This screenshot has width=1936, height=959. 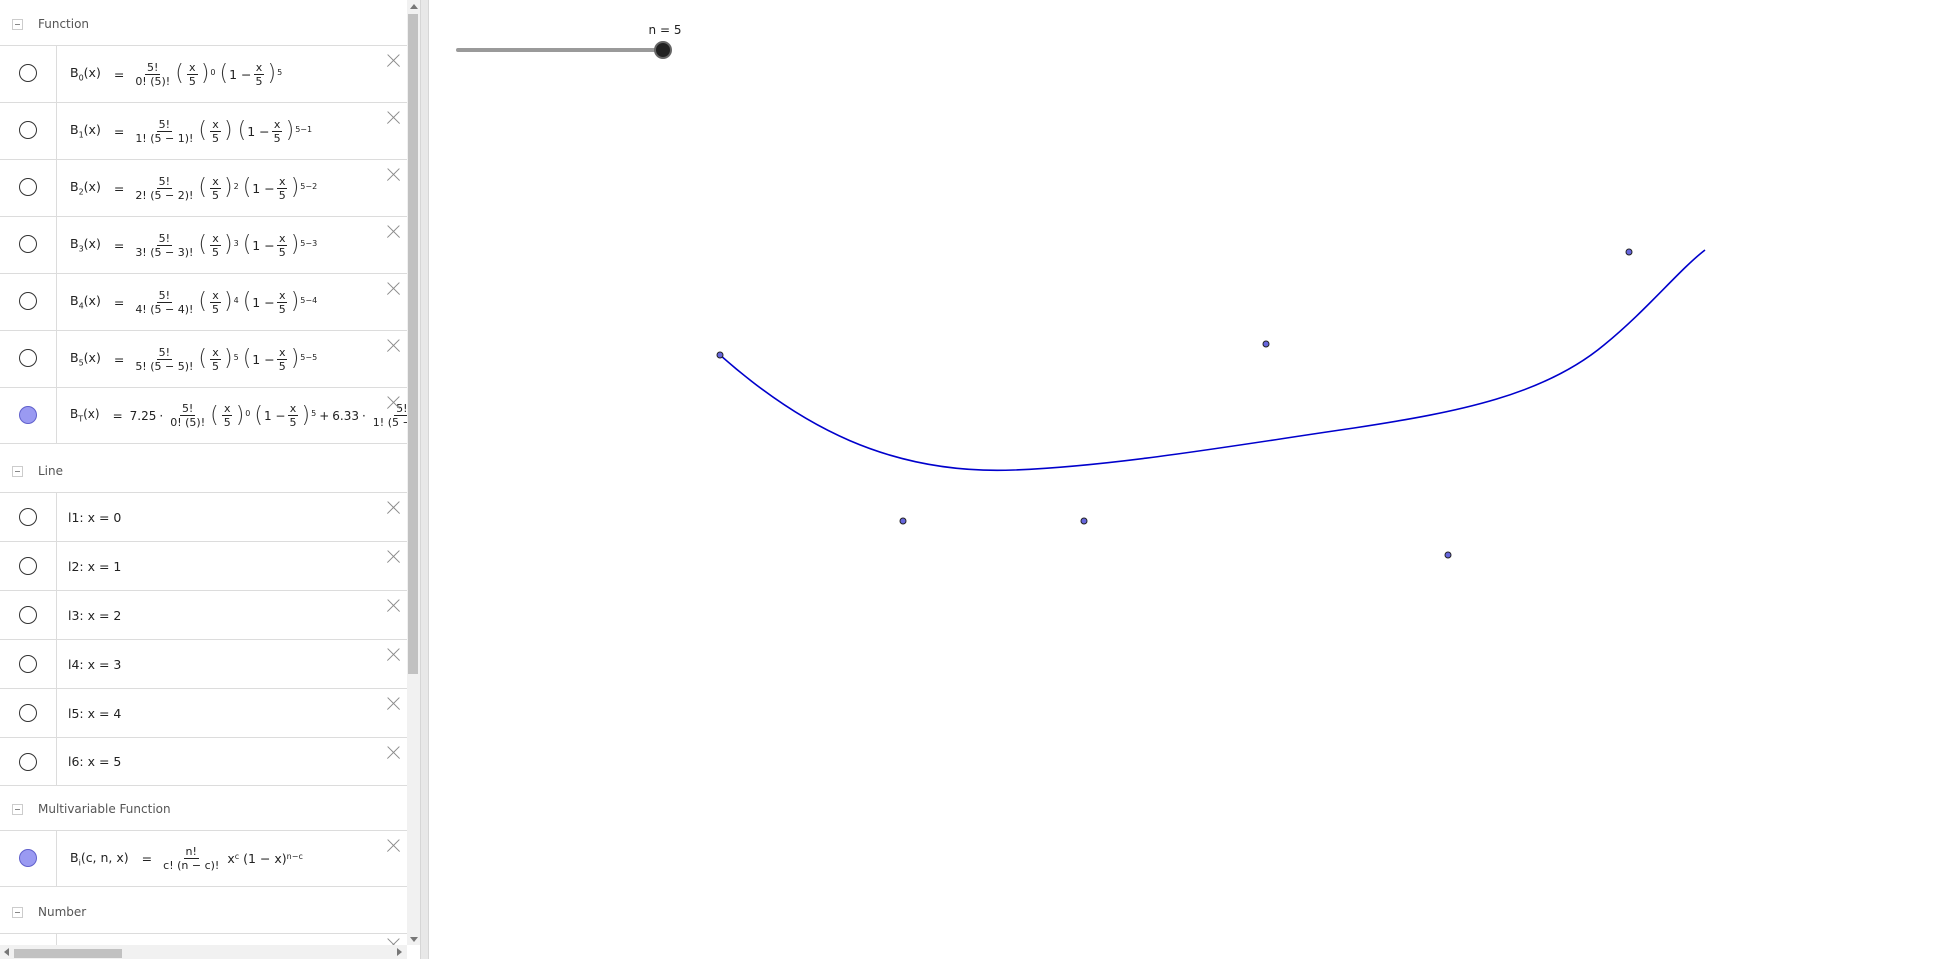 I want to click on algebra-row-b2: B2(x) = 5! 2! (5 − 2)! (x 5) 2 (1 − x 5) 5−2, so click(x=203, y=187).